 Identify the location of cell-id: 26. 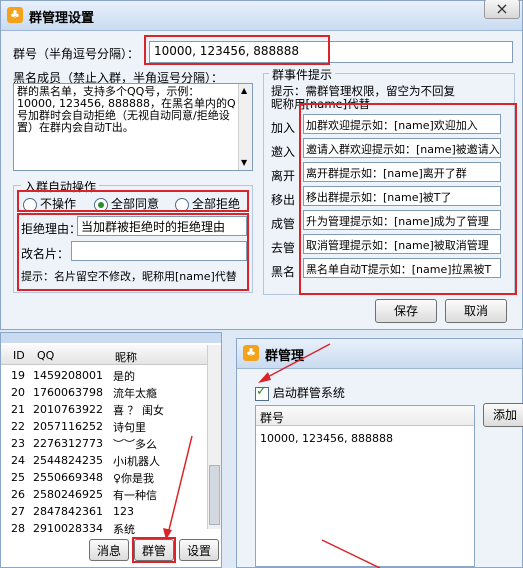
(18, 494).